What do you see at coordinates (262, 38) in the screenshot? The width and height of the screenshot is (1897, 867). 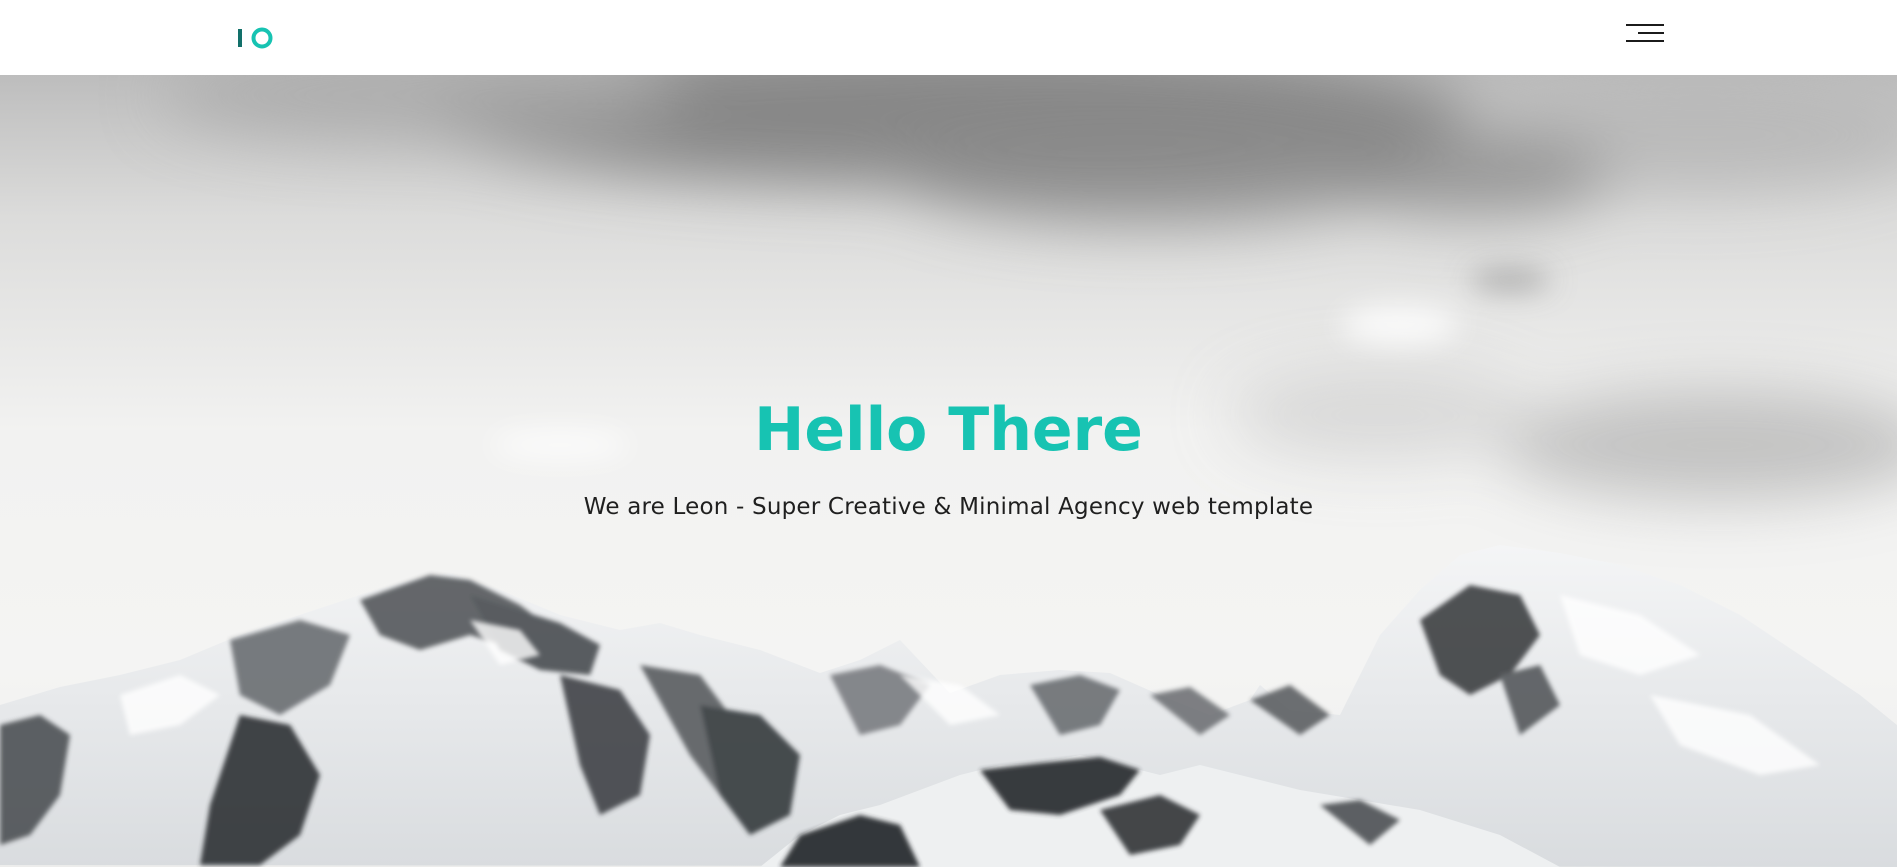 I see `logo-ring` at bounding box center [262, 38].